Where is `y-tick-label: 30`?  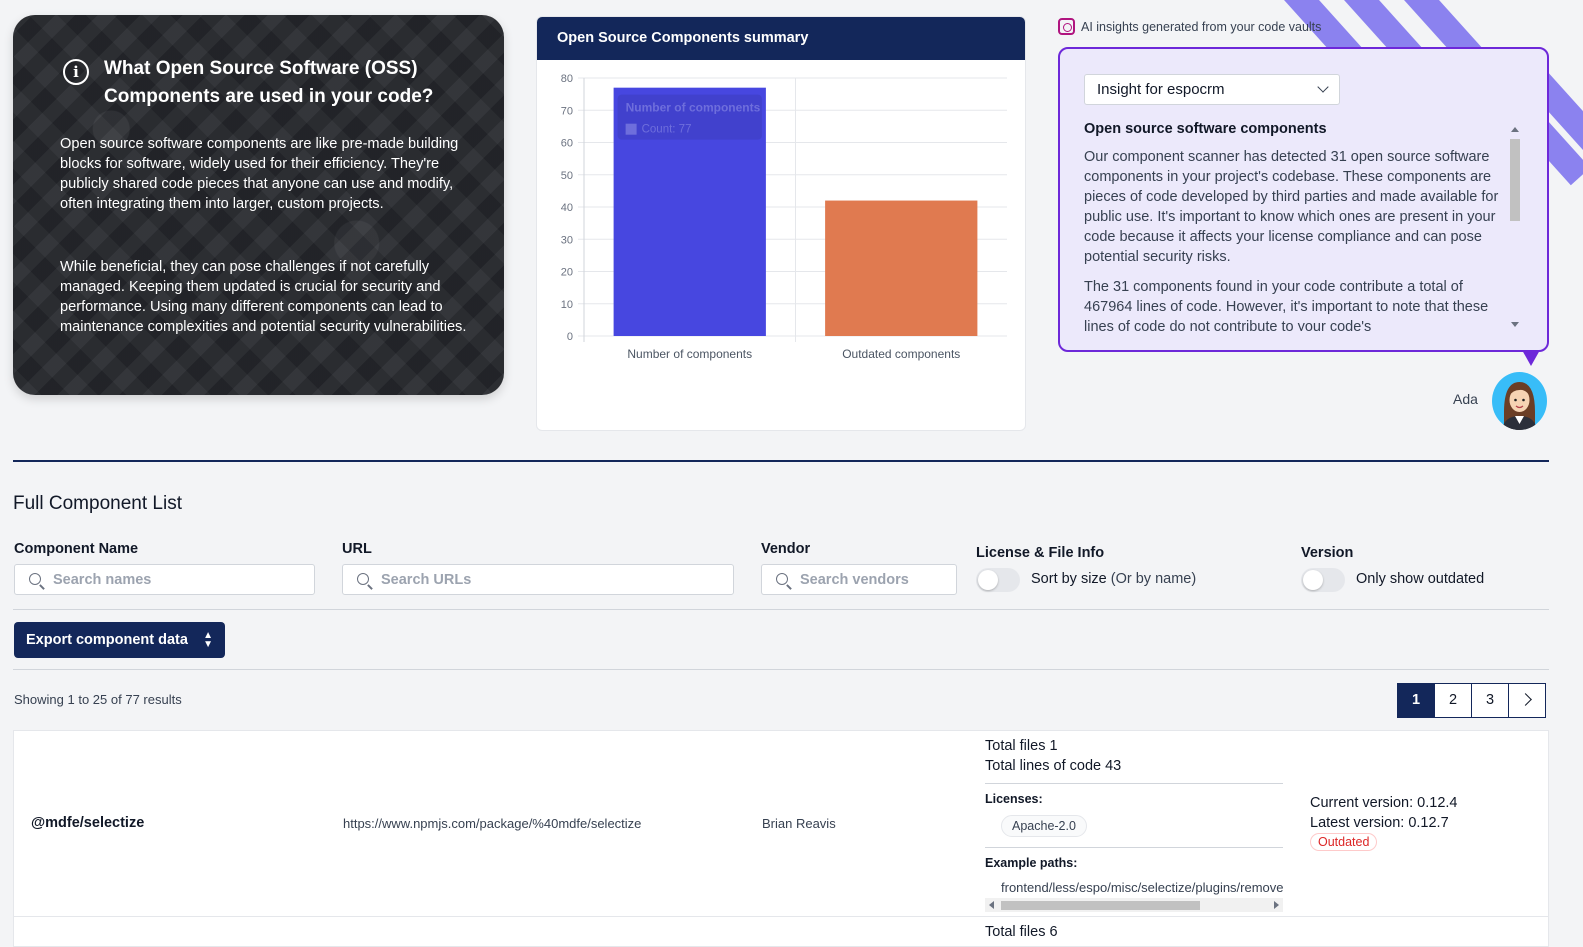
y-tick-label: 30 is located at coordinates (567, 240).